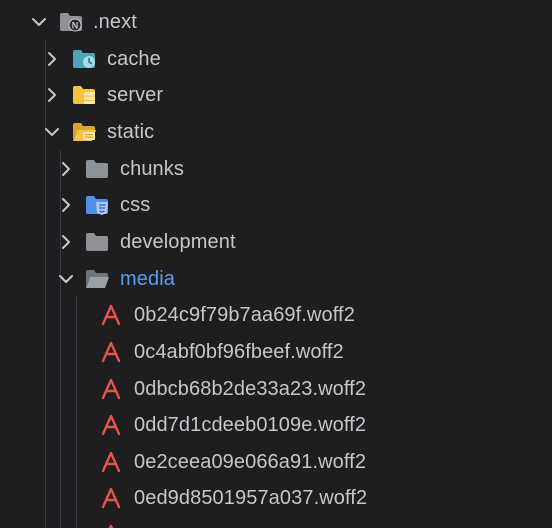  Describe the element at coordinates (84, 132) in the screenshot. I see `static-folder-open-icon` at that location.